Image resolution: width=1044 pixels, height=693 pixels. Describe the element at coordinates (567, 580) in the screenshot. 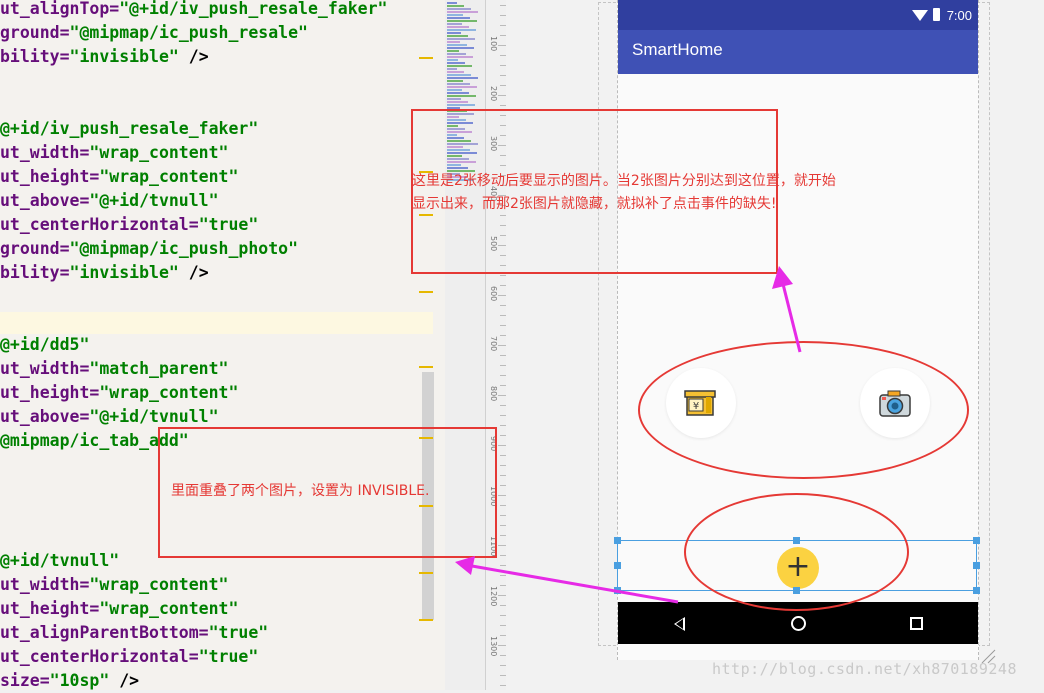

I see `arrow-to-left-box` at that location.